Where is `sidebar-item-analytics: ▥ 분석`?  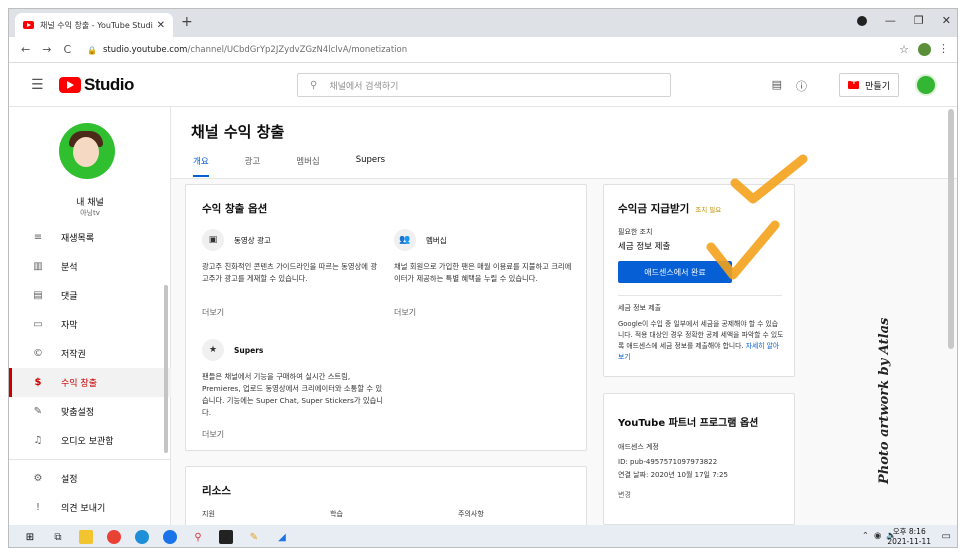 sidebar-item-analytics: ▥ 분석 is located at coordinates (90, 266).